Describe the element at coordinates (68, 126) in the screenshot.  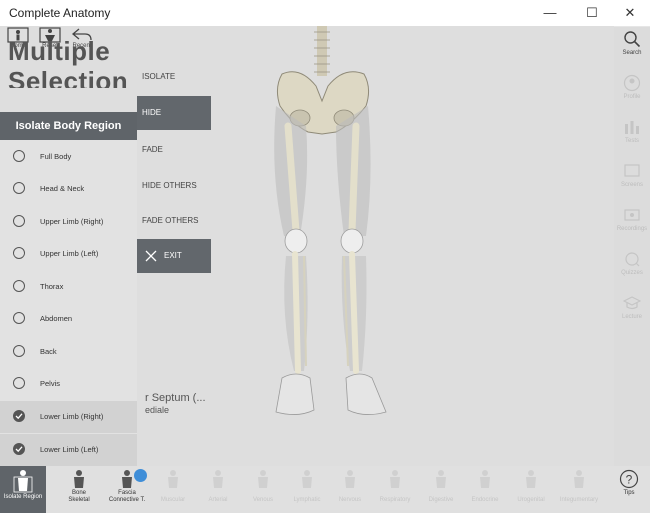
I see `region-panel-title: Isolate Body Region` at that location.